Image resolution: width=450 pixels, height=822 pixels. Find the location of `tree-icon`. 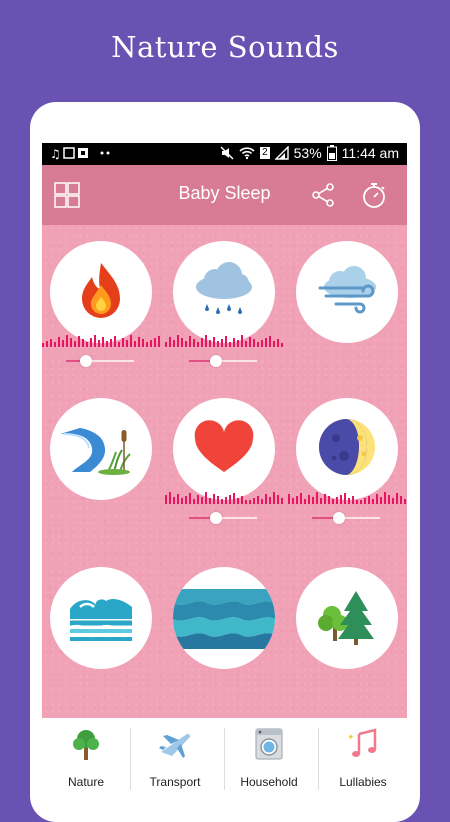

tree-icon is located at coordinates (86, 745).